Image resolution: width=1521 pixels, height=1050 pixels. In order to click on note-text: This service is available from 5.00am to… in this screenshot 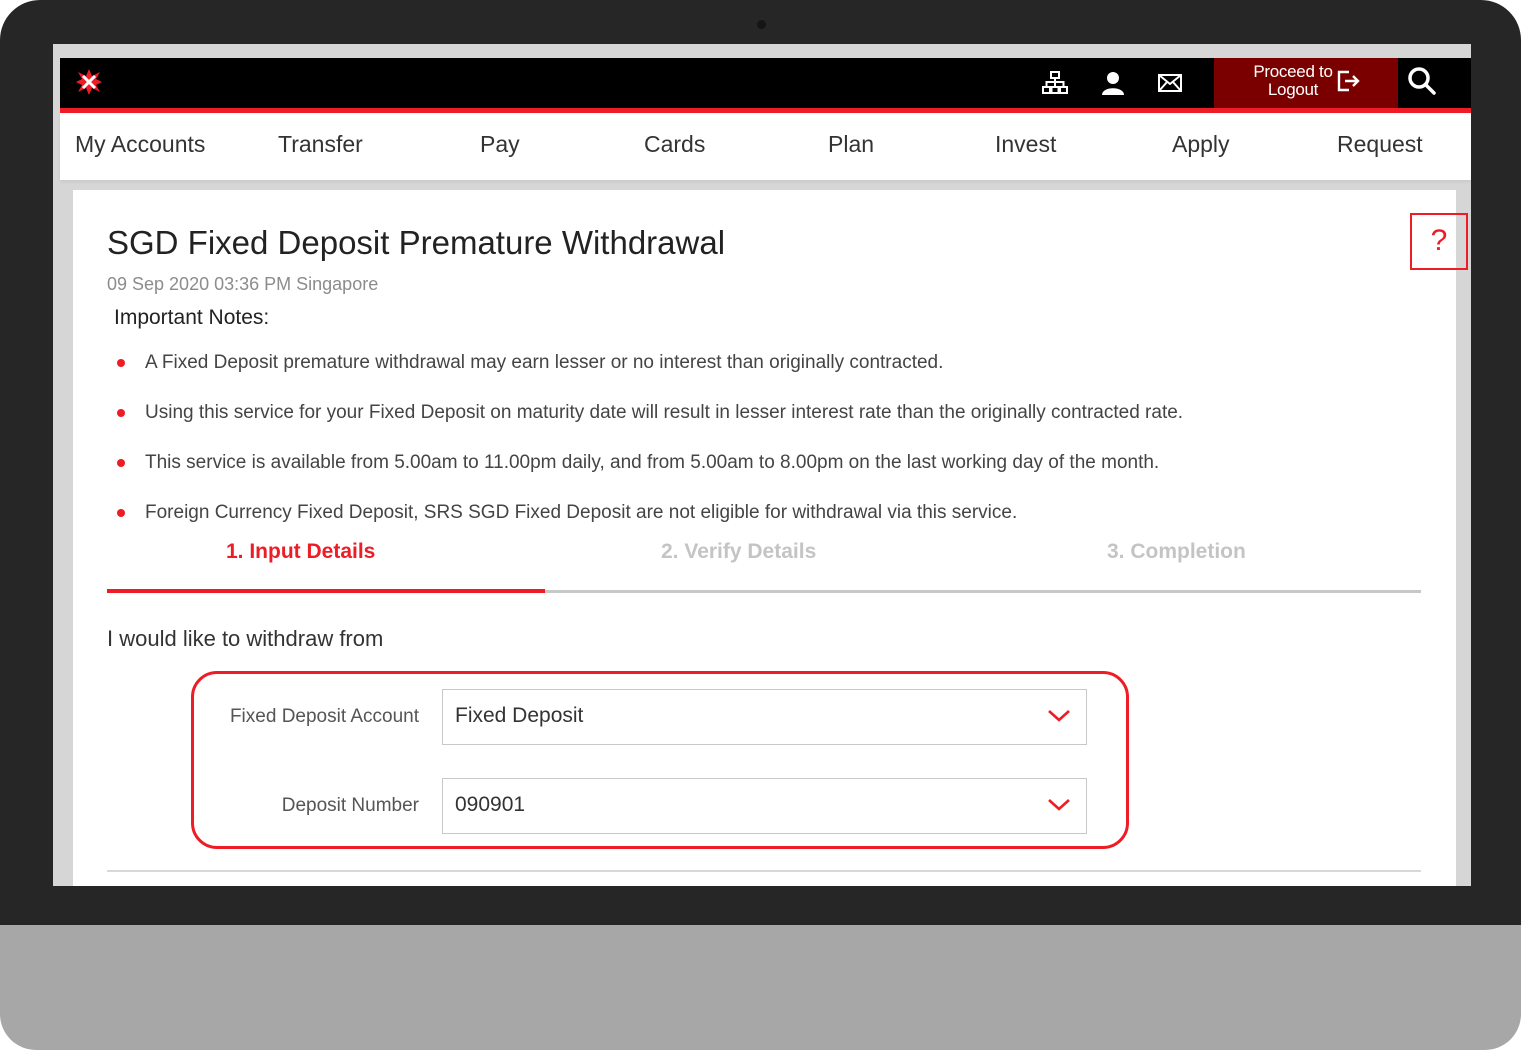, I will do `click(652, 462)`.